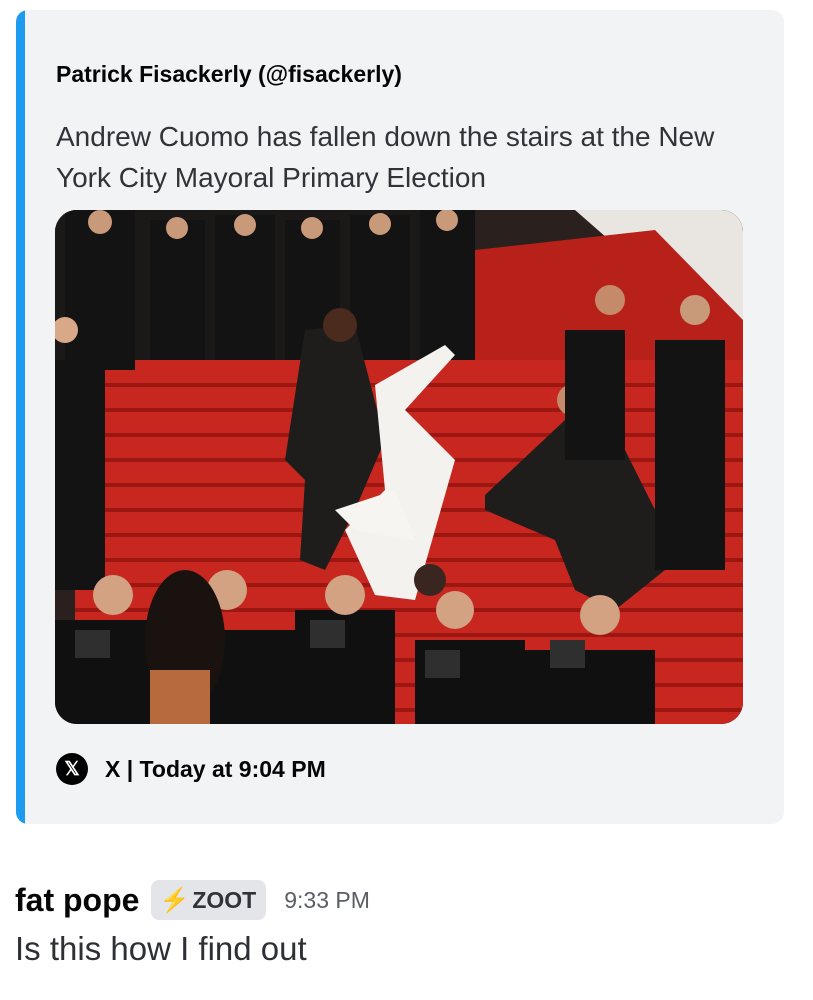 This screenshot has width=813, height=1000. Describe the element at coordinates (72, 769) in the screenshot. I see `x-logo-icon: 𝕏` at that location.